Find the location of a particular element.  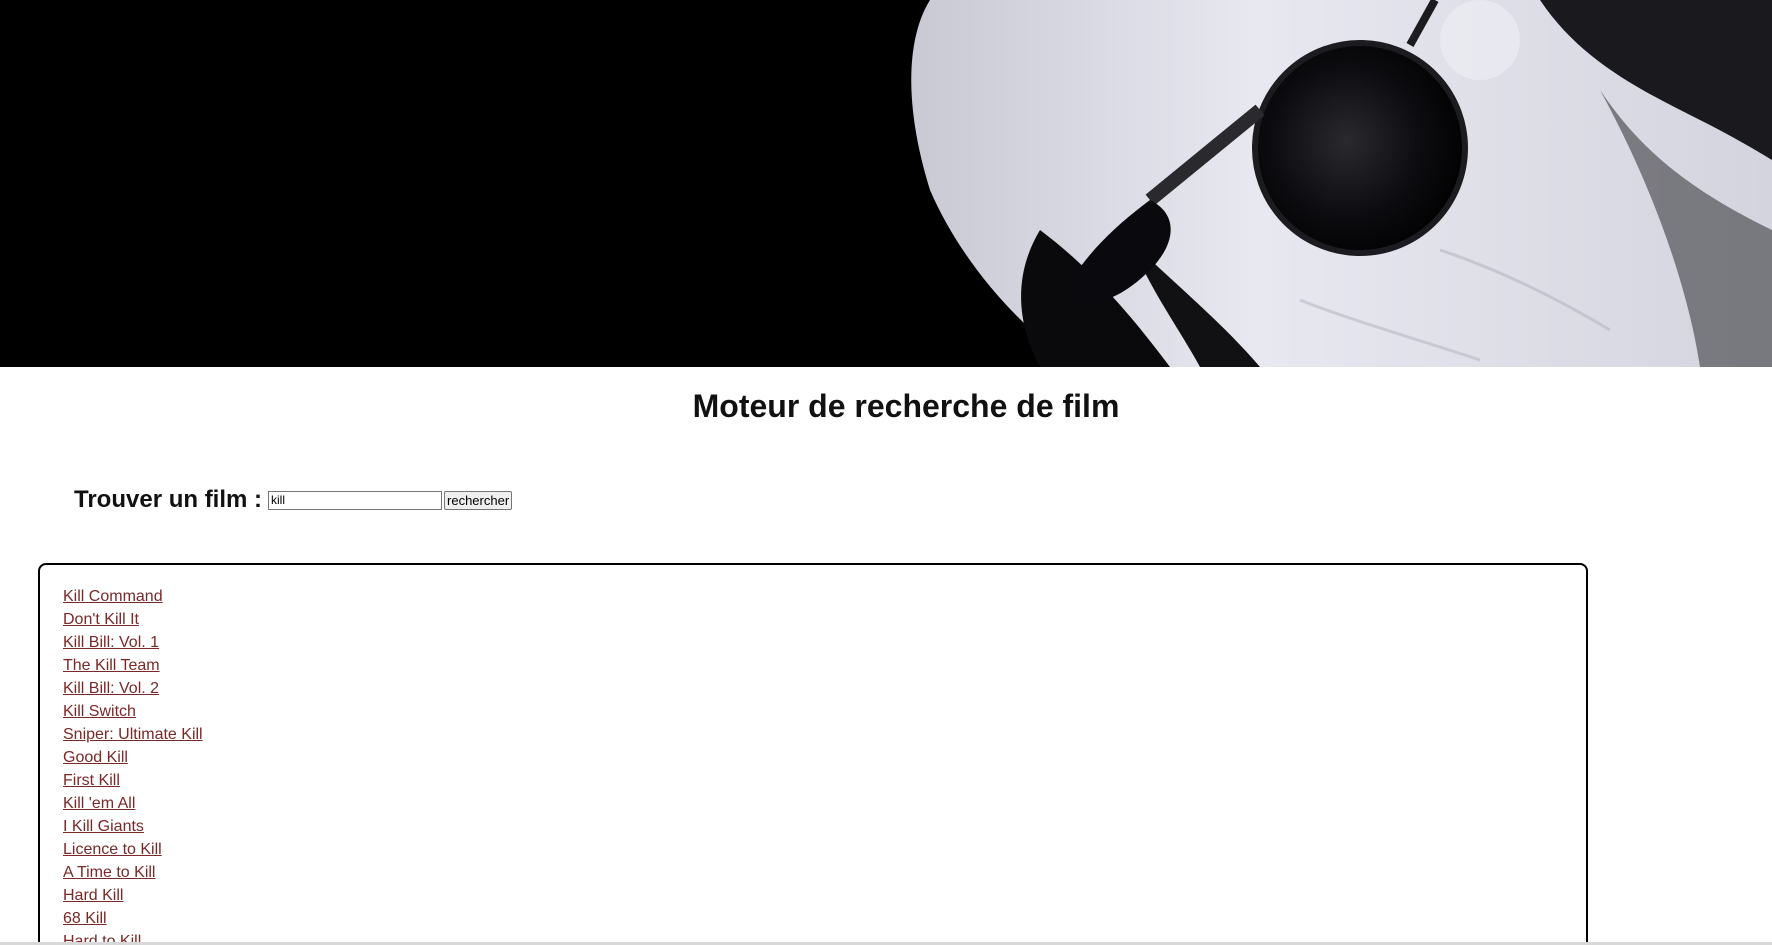

result-link: I Kill Giants is located at coordinates (103, 826).